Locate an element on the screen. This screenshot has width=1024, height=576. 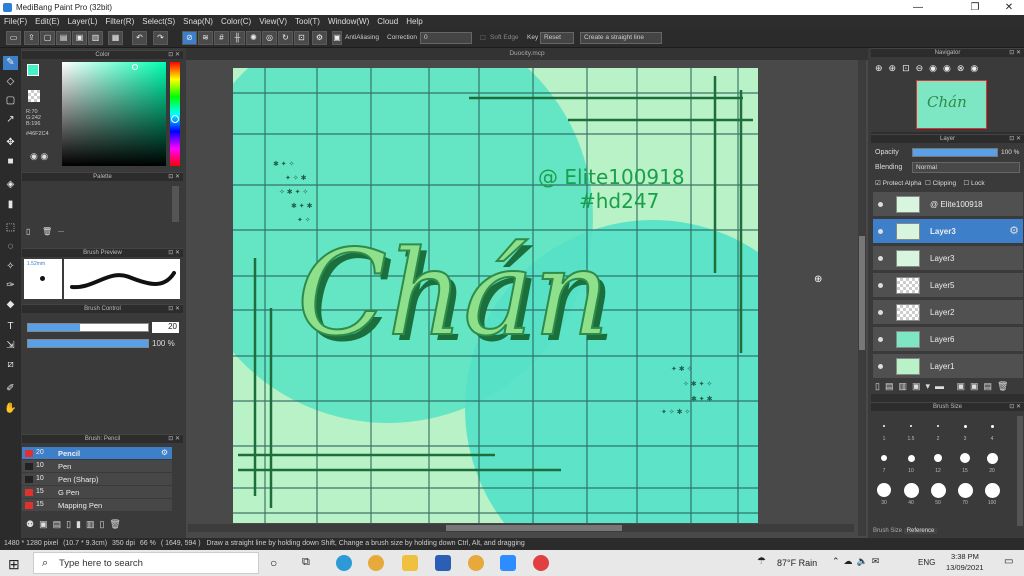
eraser-tool-icon: ◇ is located at coordinates (10, 82).